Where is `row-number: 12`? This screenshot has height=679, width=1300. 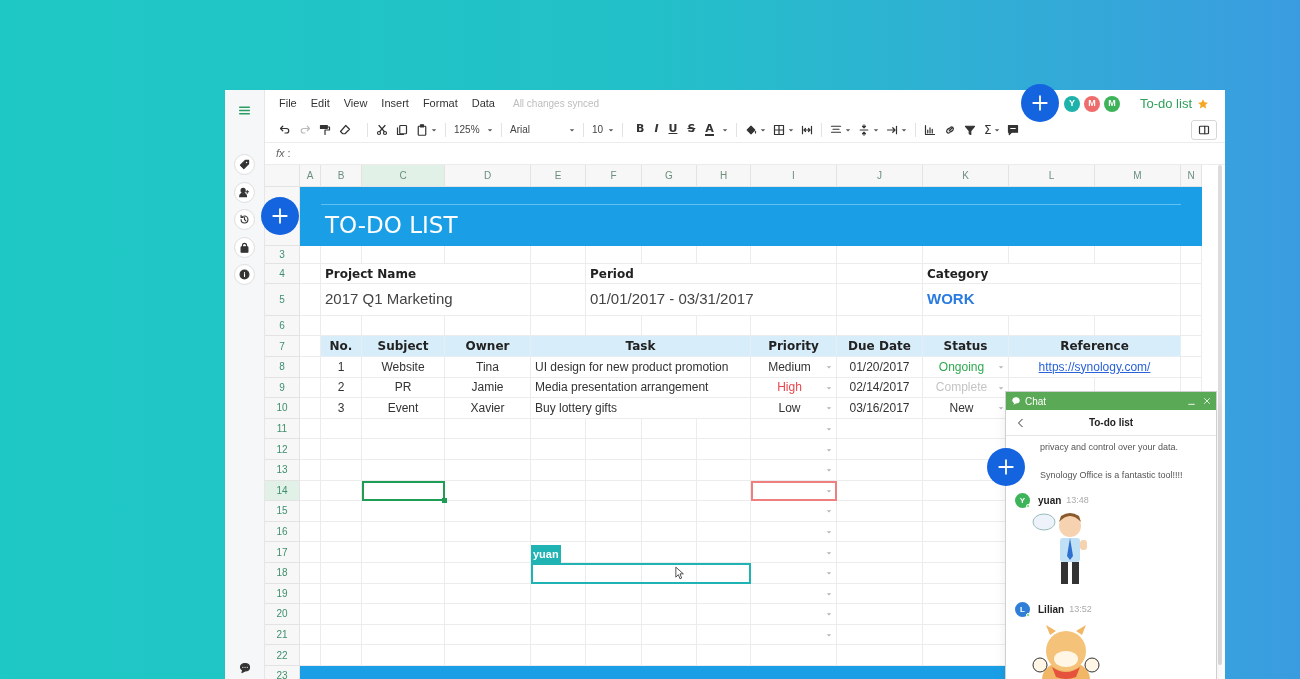
row-number: 12 is located at coordinates (282, 449).